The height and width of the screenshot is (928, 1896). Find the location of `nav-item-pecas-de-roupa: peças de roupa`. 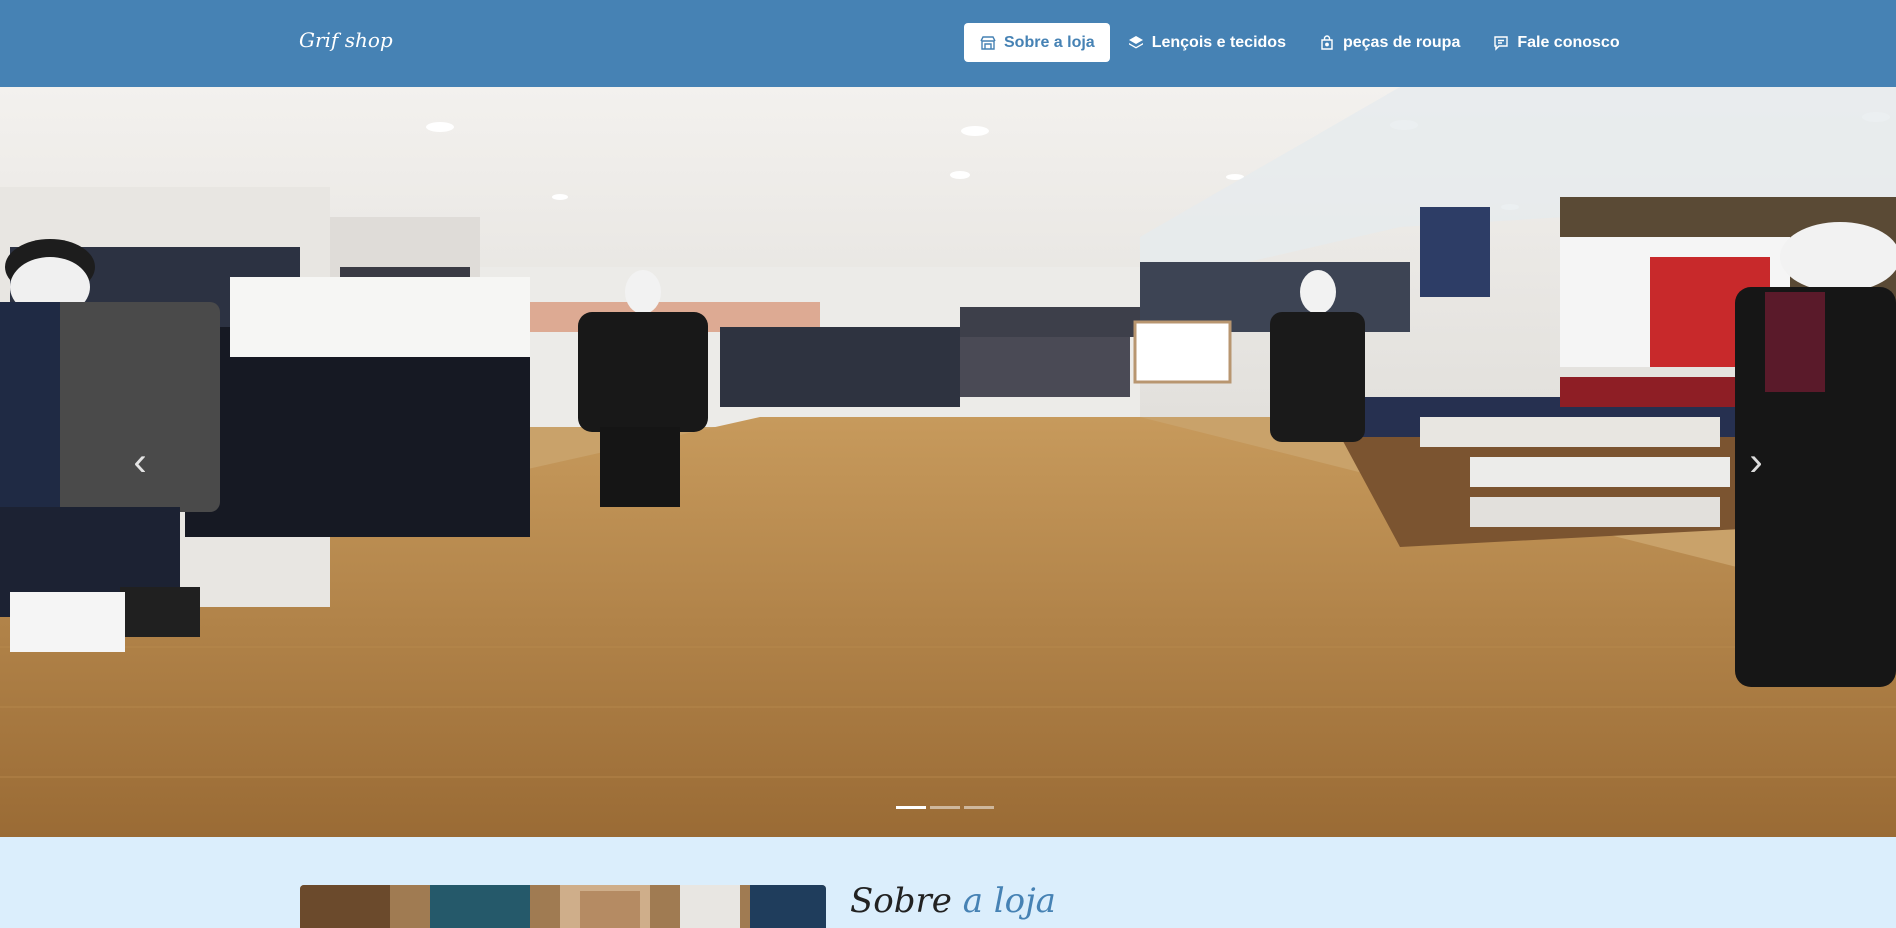

nav-item-pecas-de-roupa: peças de roupa is located at coordinates (1389, 42).